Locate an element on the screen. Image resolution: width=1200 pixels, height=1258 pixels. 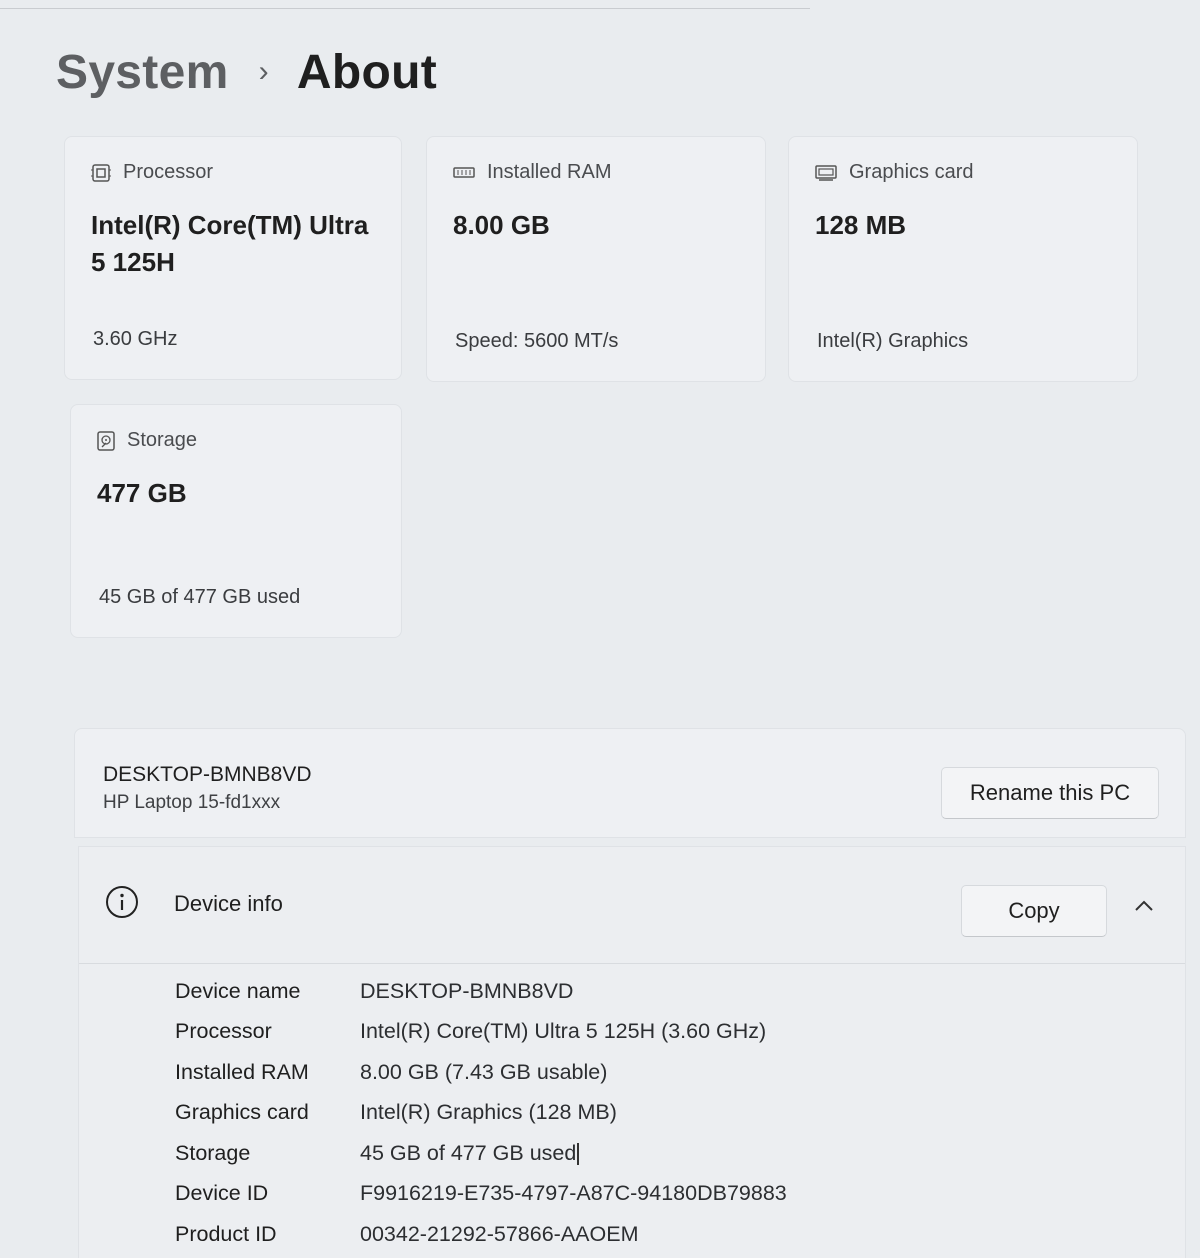
info-icon is located at coordinates (122, 902).